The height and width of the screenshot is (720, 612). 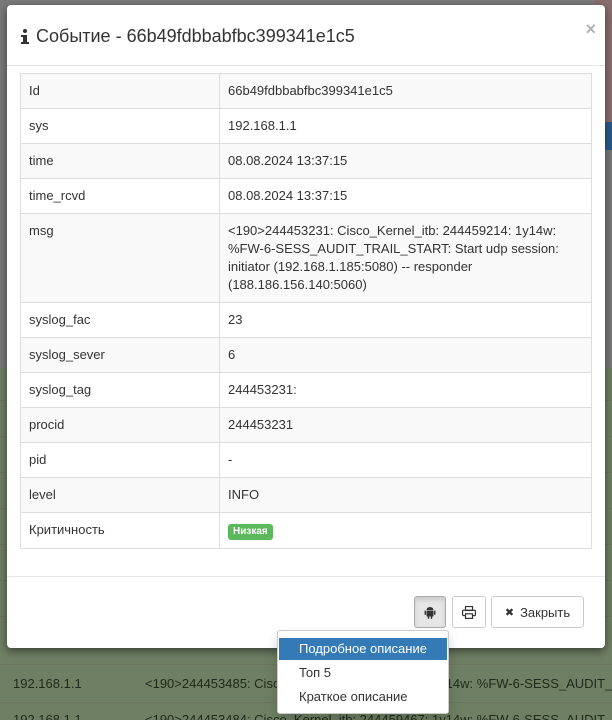 I want to click on menu-item-top-5: Топ 5, so click(x=363, y=673).